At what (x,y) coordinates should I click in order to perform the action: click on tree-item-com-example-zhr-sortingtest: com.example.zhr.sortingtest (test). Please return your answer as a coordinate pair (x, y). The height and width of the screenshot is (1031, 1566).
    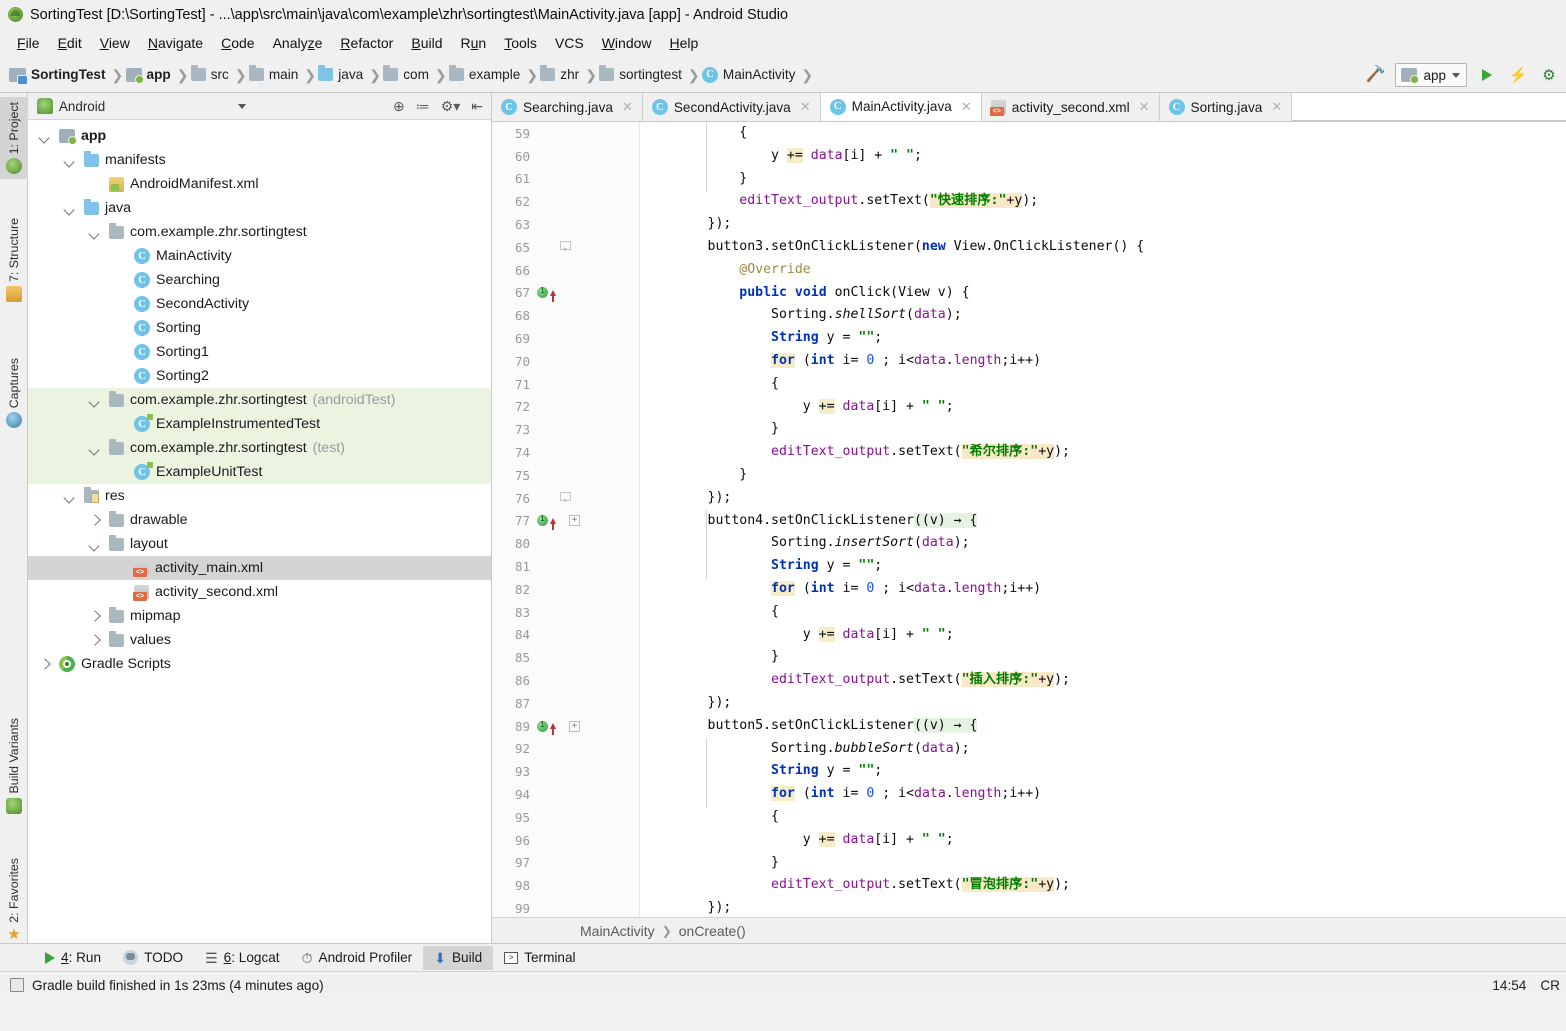
    Looking at the image, I should click on (259, 448).